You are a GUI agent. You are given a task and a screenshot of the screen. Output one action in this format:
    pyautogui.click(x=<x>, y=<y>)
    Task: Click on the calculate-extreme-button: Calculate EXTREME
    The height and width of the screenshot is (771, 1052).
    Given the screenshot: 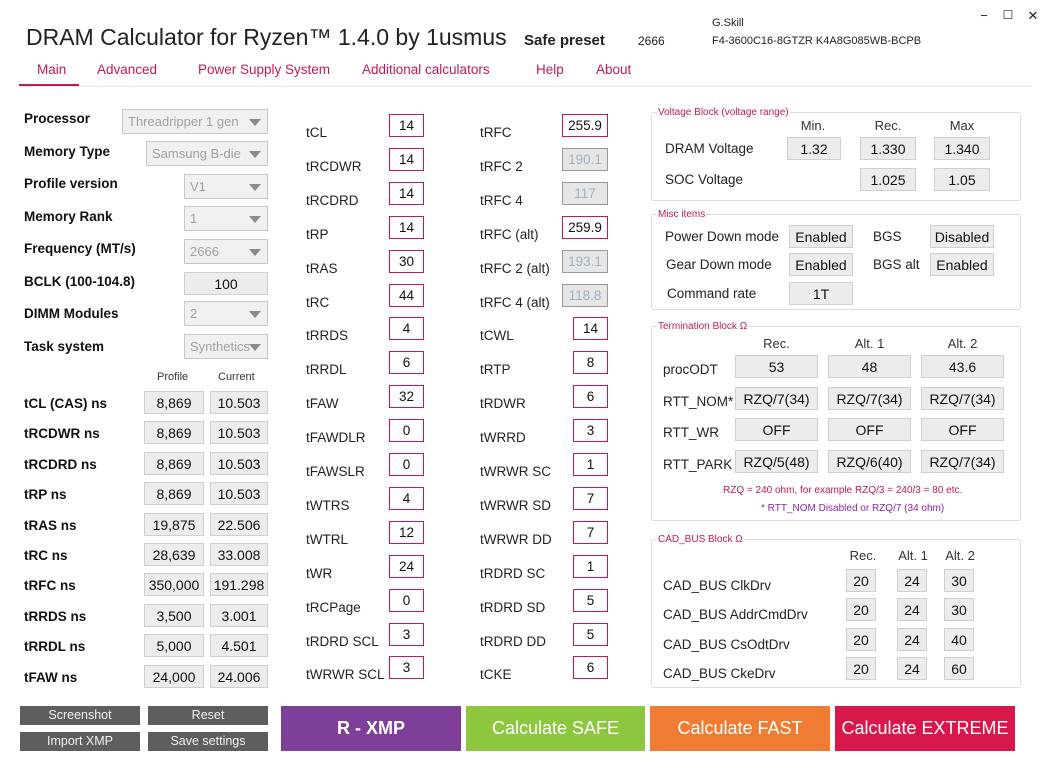 What is the action you would take?
    pyautogui.click(x=925, y=728)
    